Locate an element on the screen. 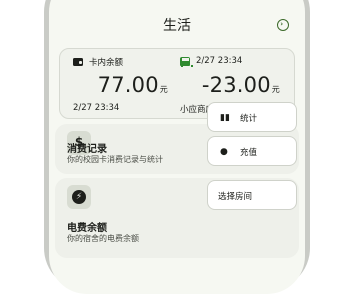  stats-button: ▮▮ 统计 is located at coordinates (252, 117).